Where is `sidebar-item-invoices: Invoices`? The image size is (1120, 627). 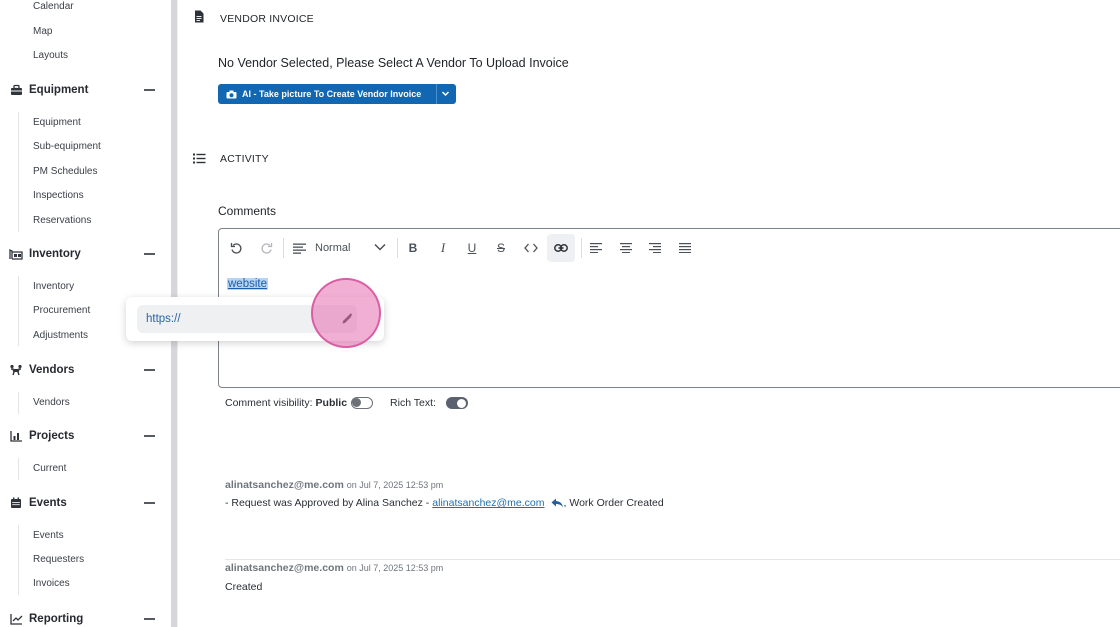 sidebar-item-invoices: Invoices is located at coordinates (51, 583).